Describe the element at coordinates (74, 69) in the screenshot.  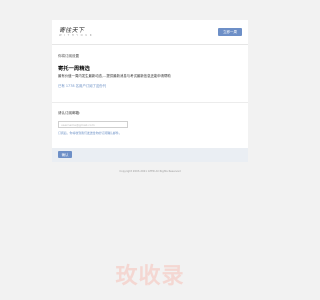
I see `newsletter-title: 寄托一周精选` at that location.